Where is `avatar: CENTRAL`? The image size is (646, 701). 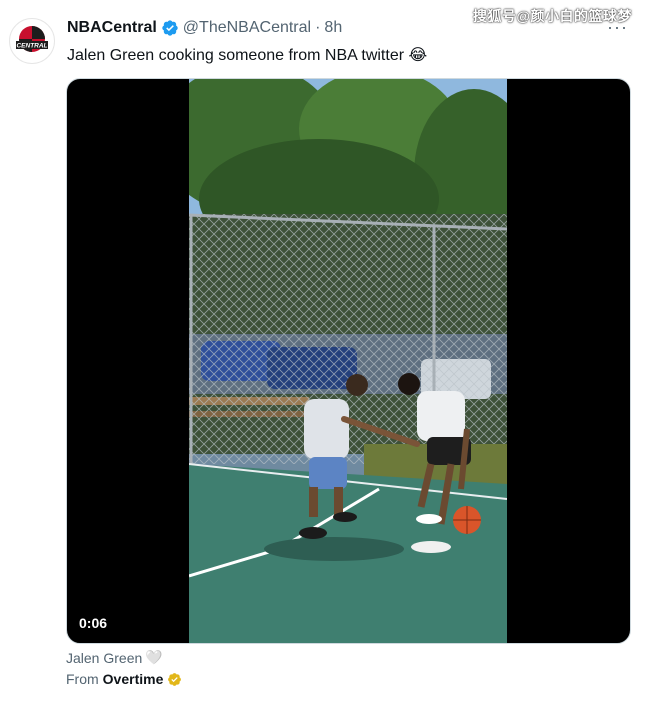 avatar: CENTRAL is located at coordinates (32, 41).